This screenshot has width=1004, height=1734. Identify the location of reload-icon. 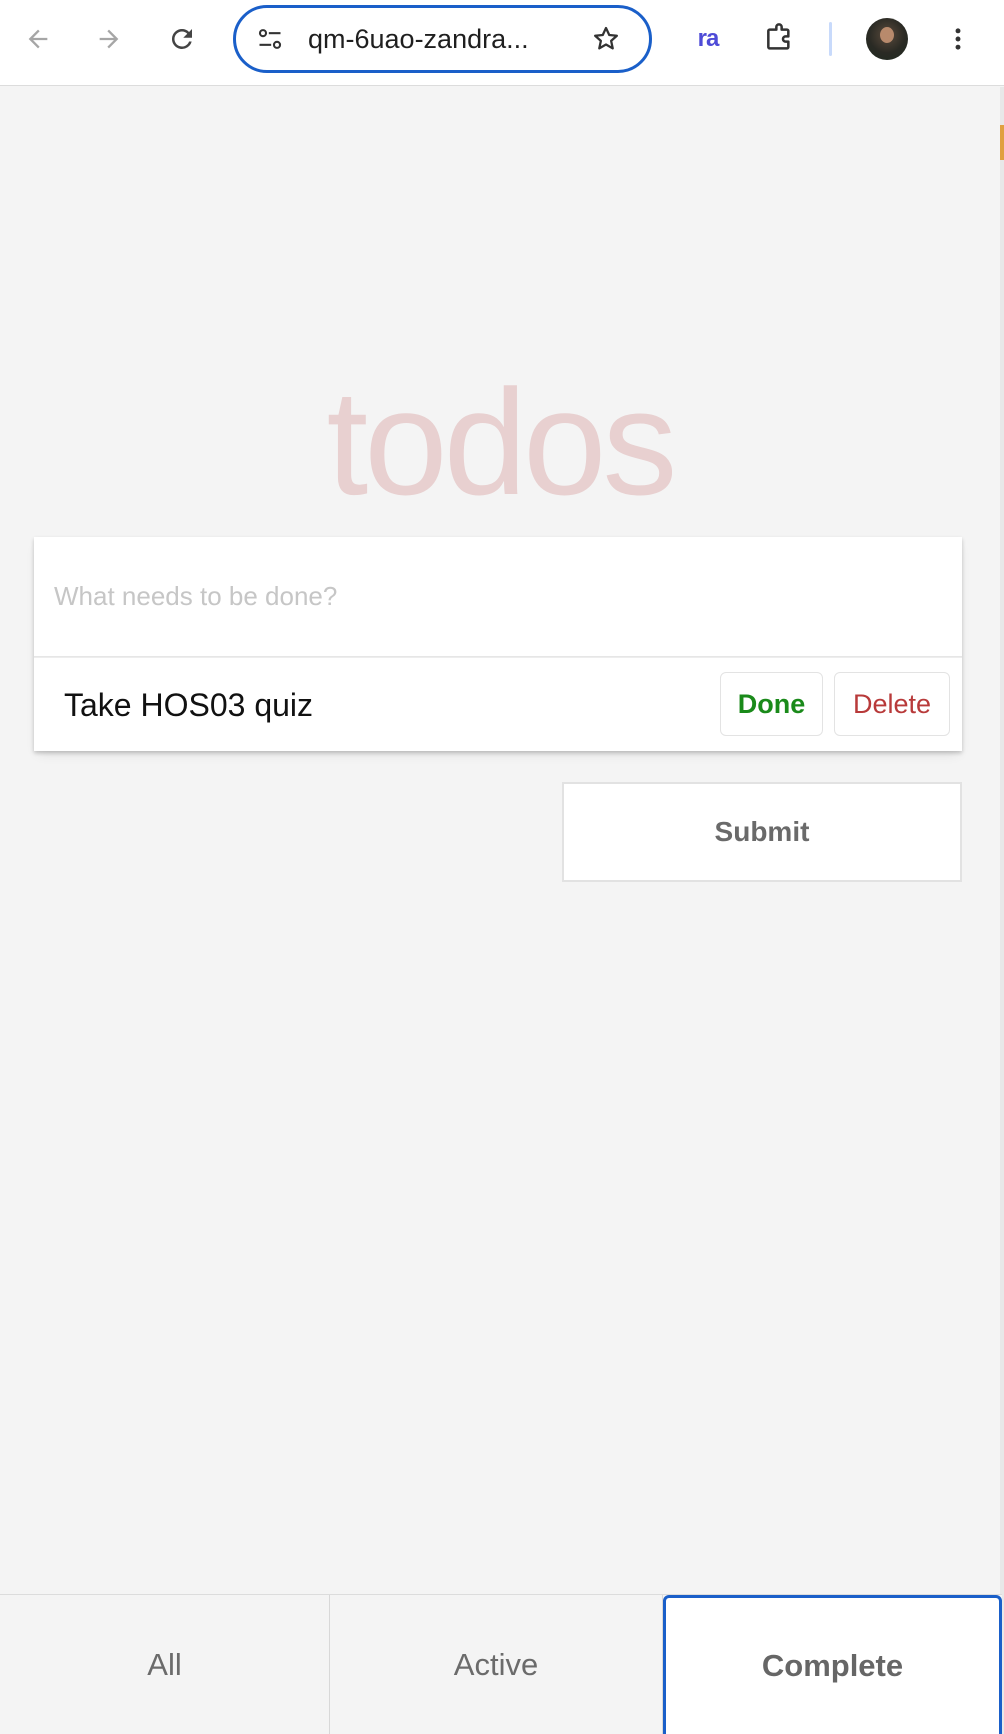
(182, 39).